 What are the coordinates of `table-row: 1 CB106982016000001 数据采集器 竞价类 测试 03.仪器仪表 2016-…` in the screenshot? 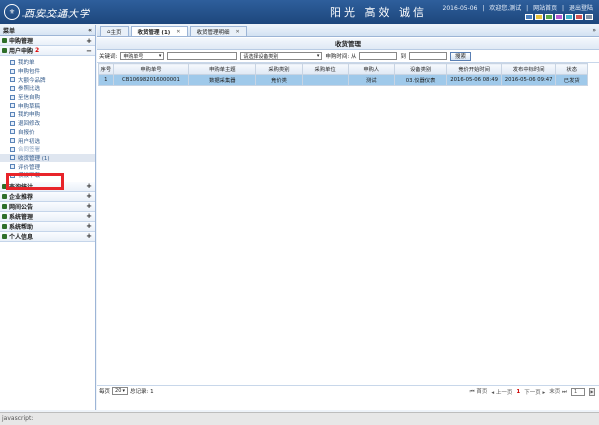 It's located at (343, 80).